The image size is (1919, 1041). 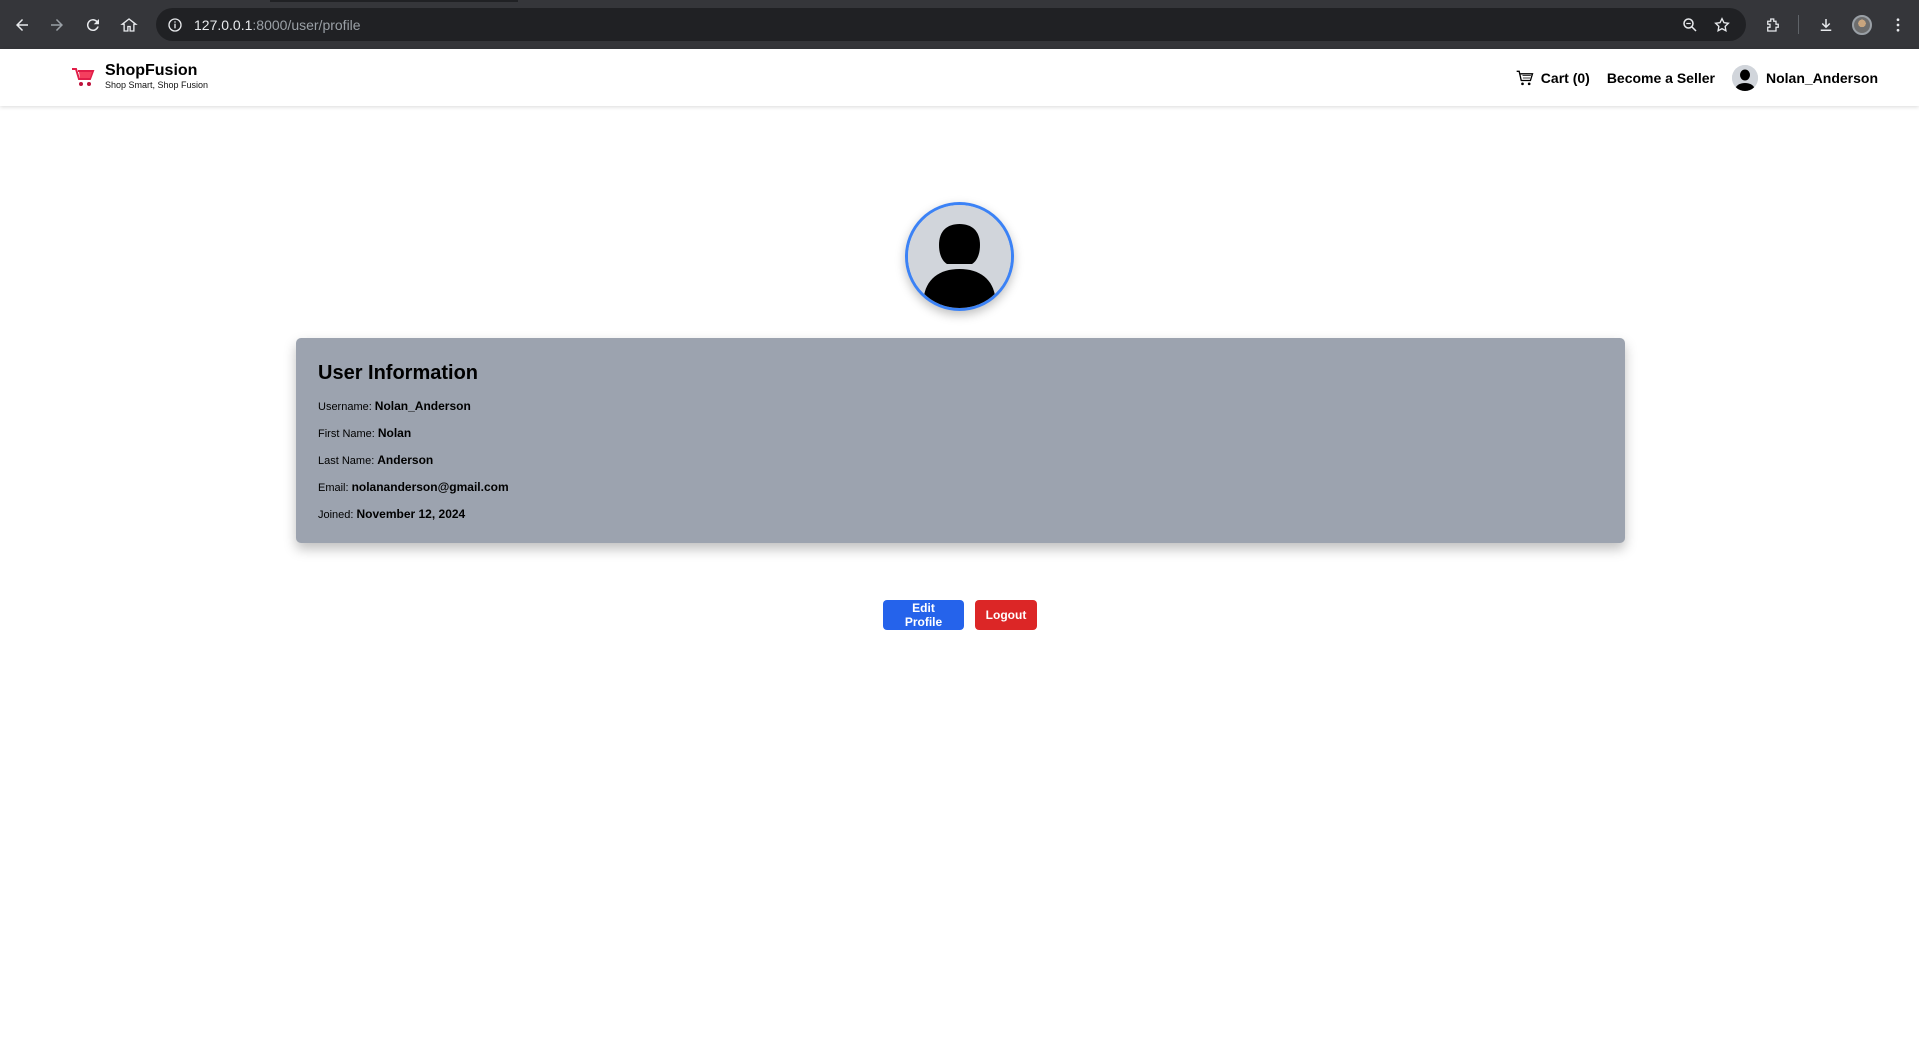 I want to click on toolbar-divider, so click(x=1798, y=24).